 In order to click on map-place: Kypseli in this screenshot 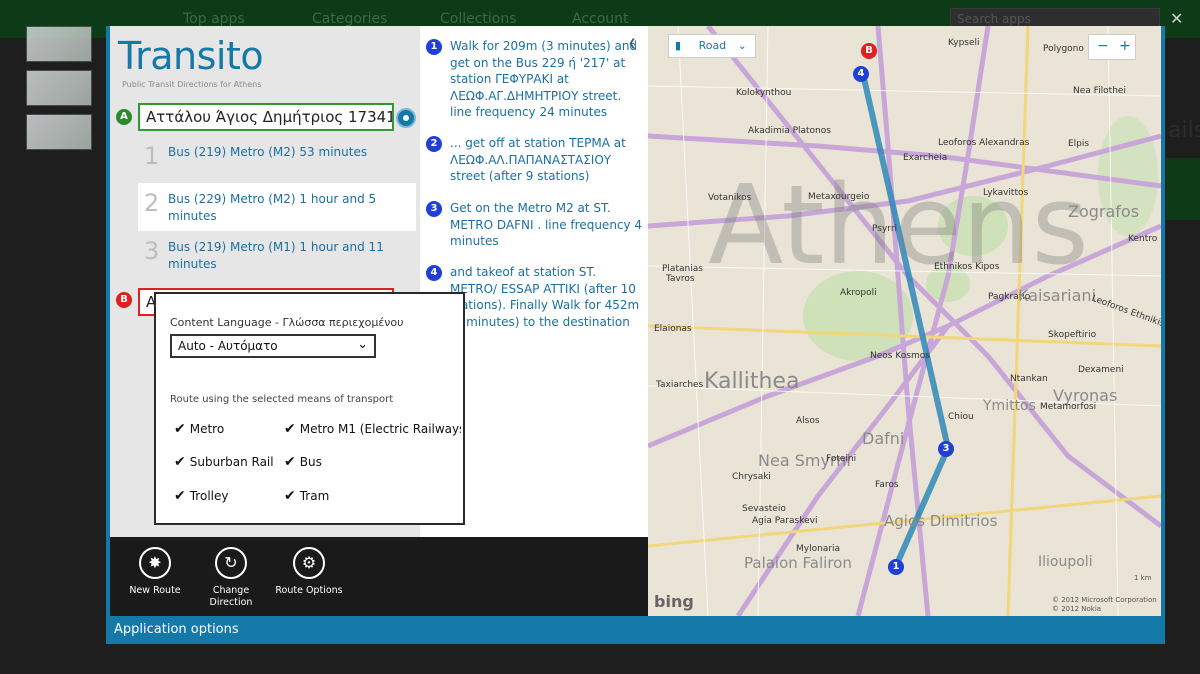, I will do `click(964, 43)`.